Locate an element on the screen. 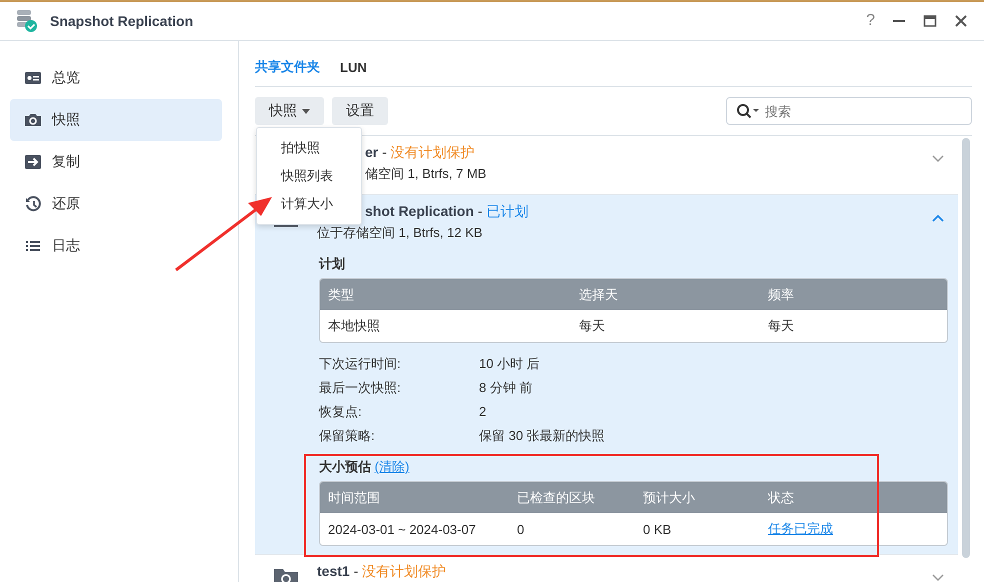 This screenshot has height=582, width=984. maximize-icon is located at coordinates (930, 21).